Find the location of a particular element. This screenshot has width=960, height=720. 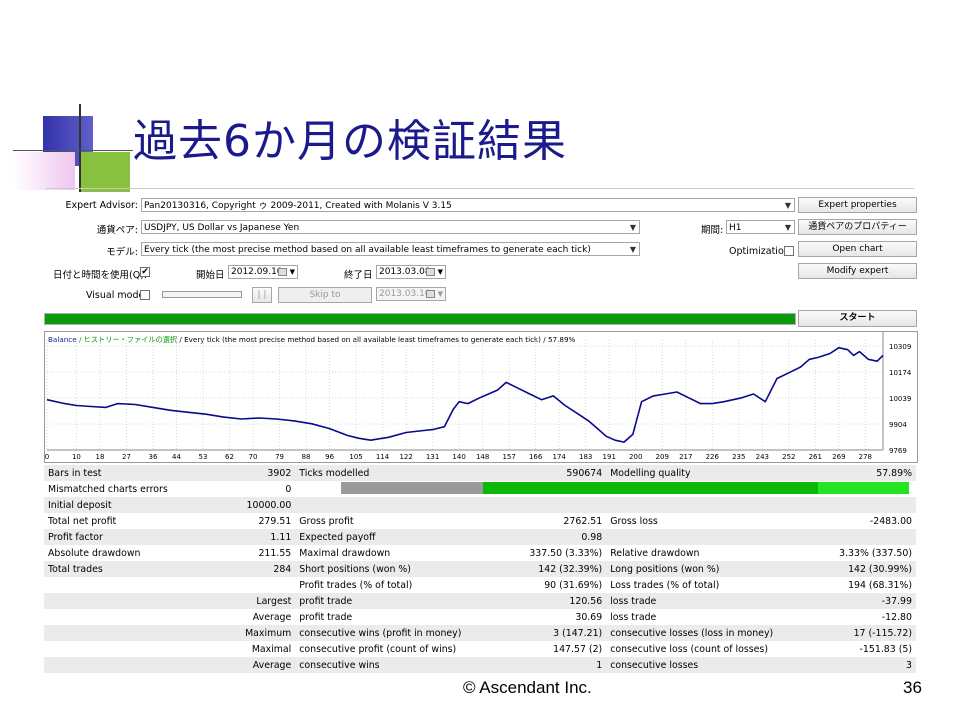

chart-x-tick-label: 10 is located at coordinates (76, 457).